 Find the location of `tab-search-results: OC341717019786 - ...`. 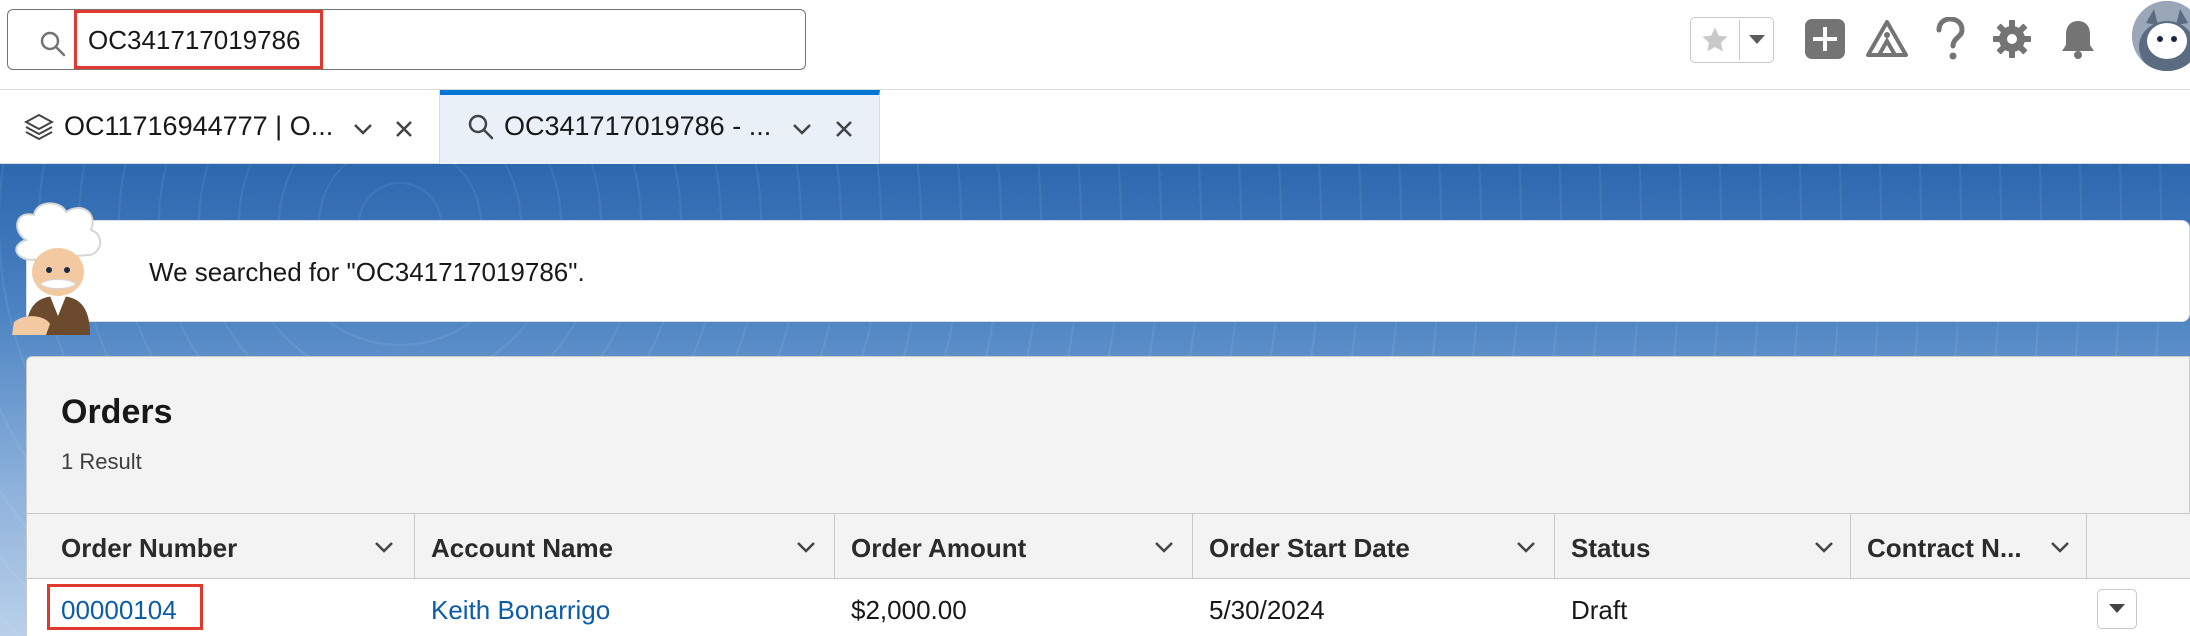

tab-search-results: OC341717019786 - ... is located at coordinates (660, 127).